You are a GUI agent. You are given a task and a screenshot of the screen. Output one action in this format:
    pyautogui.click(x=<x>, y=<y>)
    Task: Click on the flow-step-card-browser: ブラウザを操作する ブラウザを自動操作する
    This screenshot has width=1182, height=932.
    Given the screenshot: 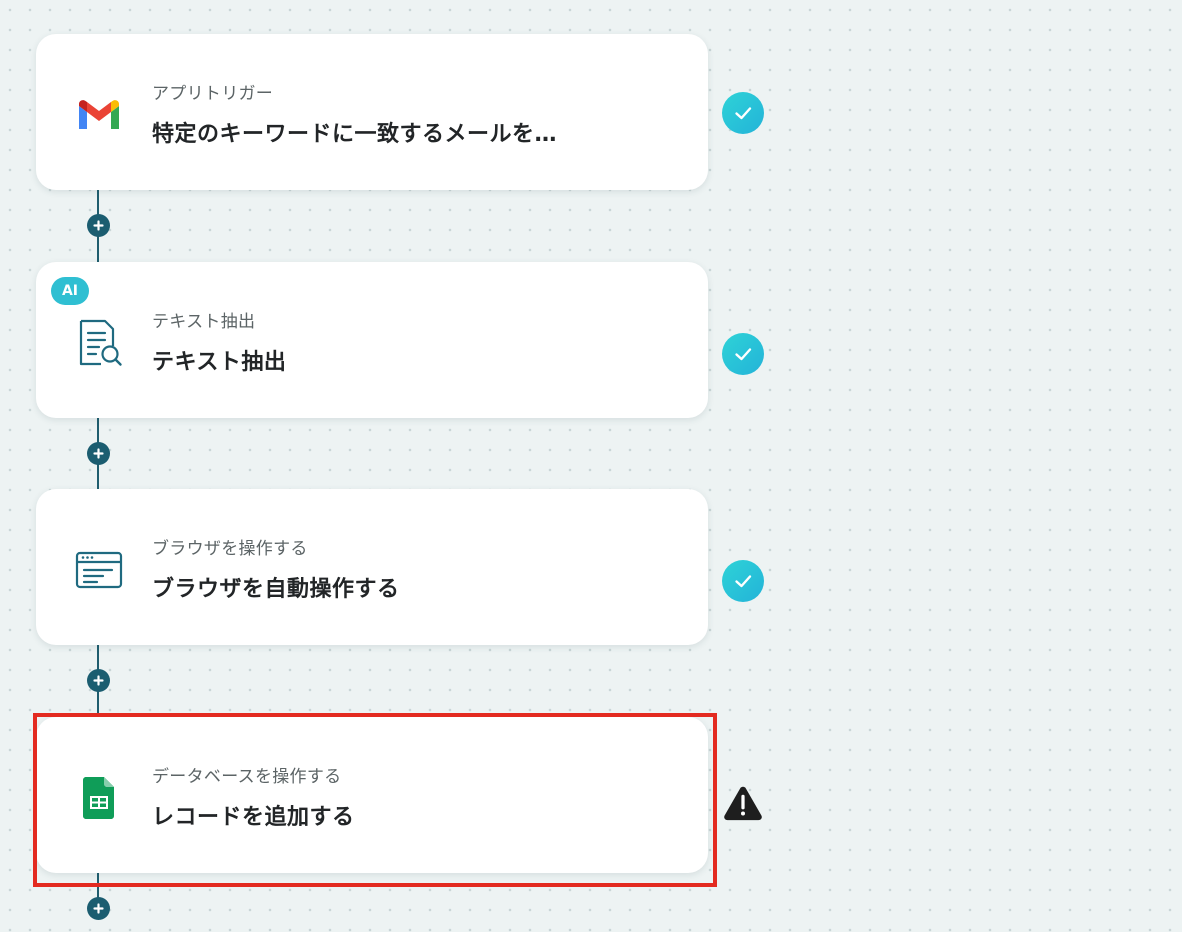 What is the action you would take?
    pyautogui.click(x=372, y=567)
    